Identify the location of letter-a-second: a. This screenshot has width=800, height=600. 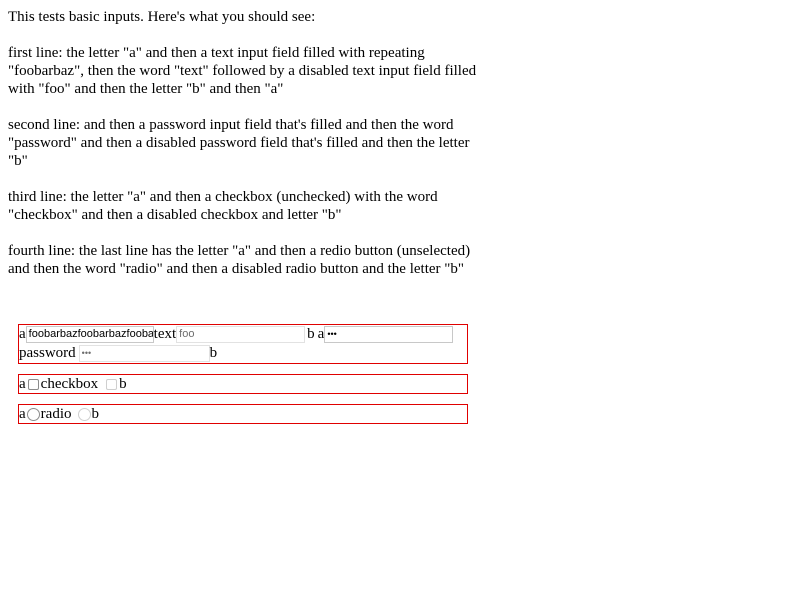
(321, 334).